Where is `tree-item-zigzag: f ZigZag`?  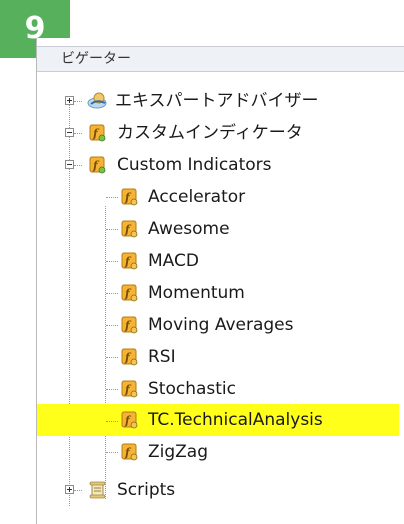
tree-item-zigzag: f ZigZag is located at coordinates (220, 452).